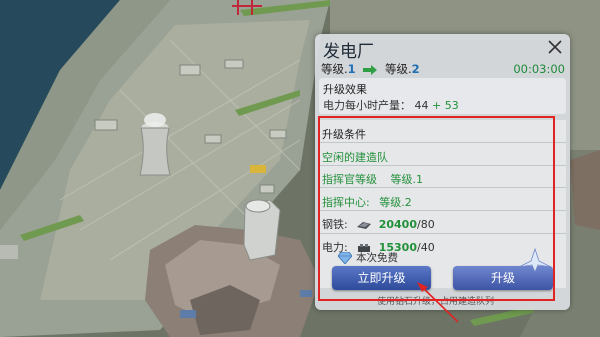  Describe the element at coordinates (555, 47) in the screenshot. I see `close-icon` at that location.